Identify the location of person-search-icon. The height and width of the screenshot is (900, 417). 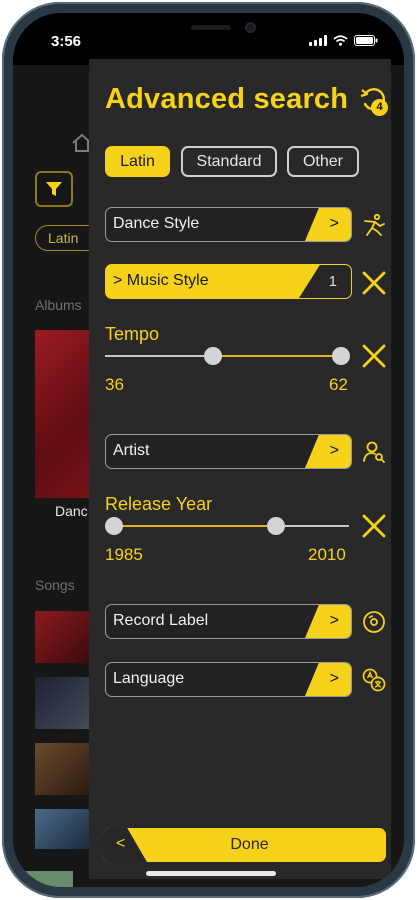
(374, 452).